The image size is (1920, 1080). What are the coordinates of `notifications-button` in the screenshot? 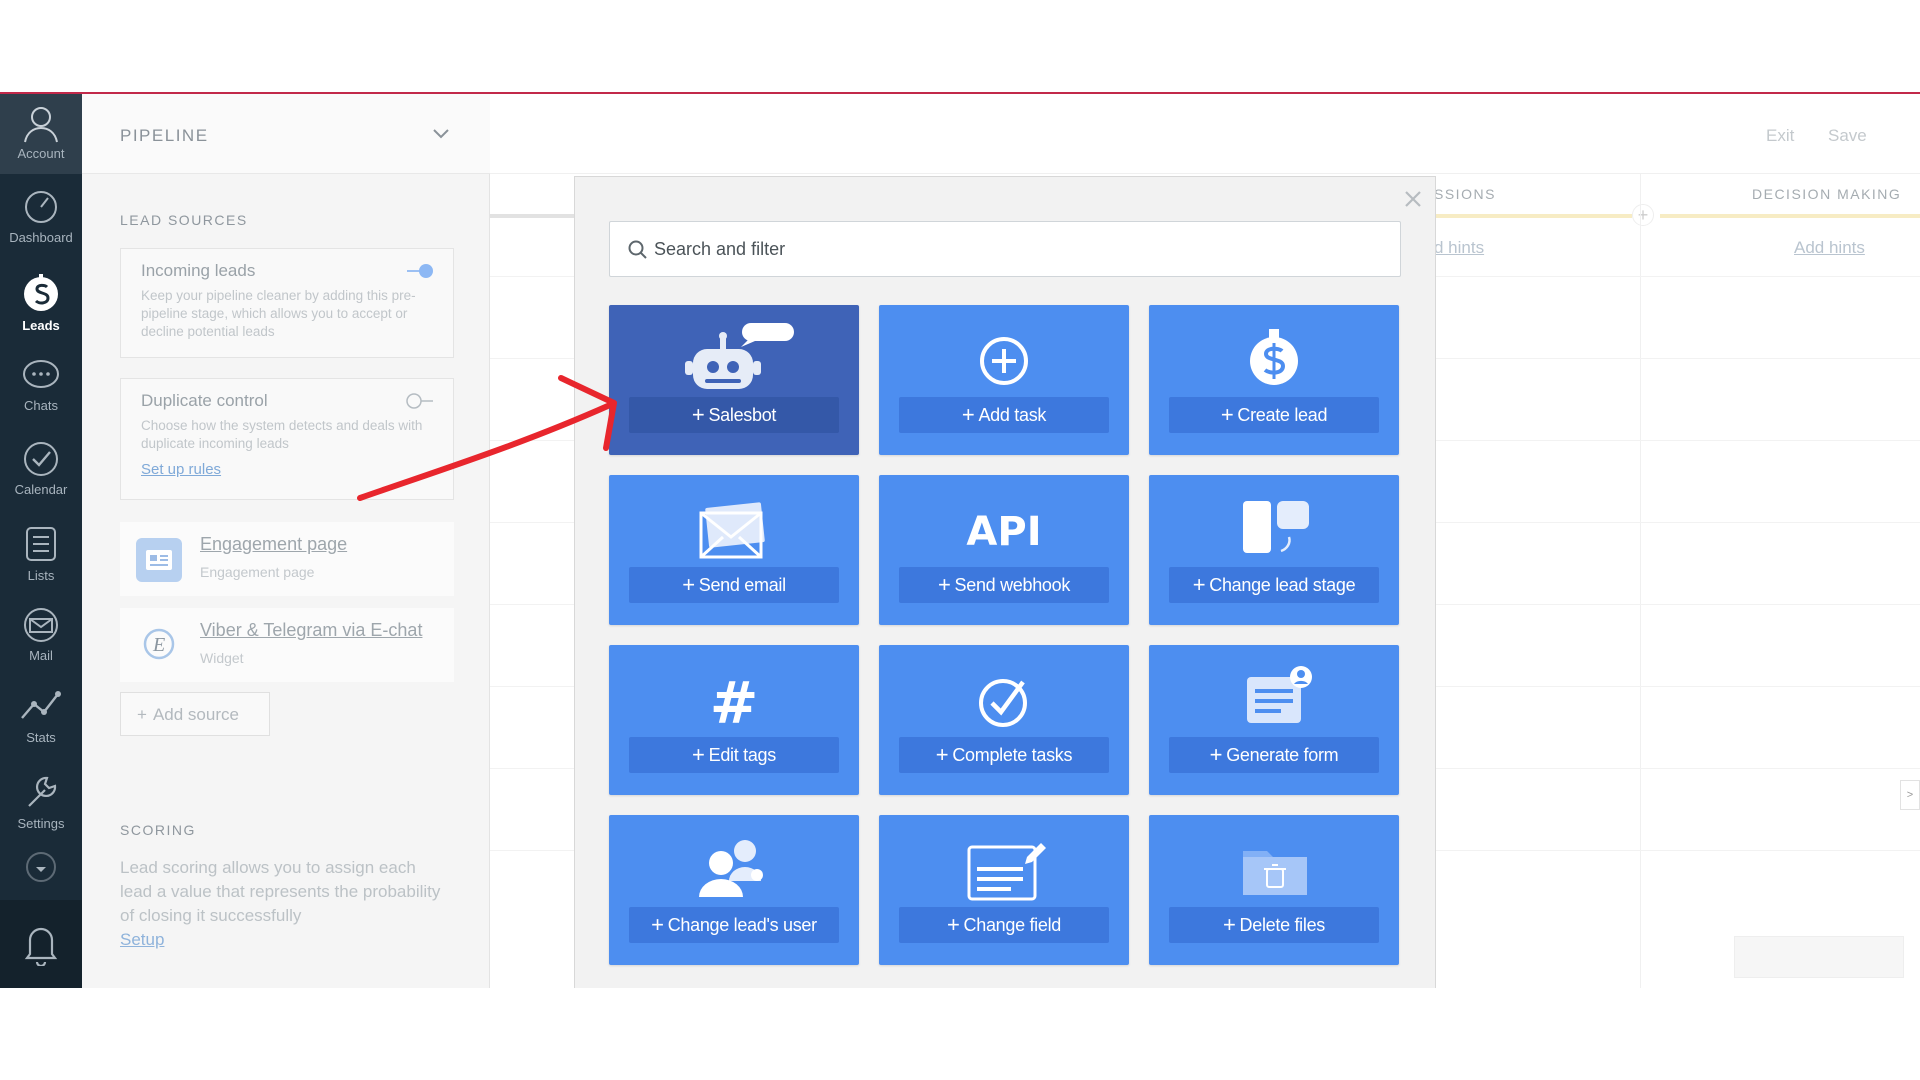 It's located at (41, 944).